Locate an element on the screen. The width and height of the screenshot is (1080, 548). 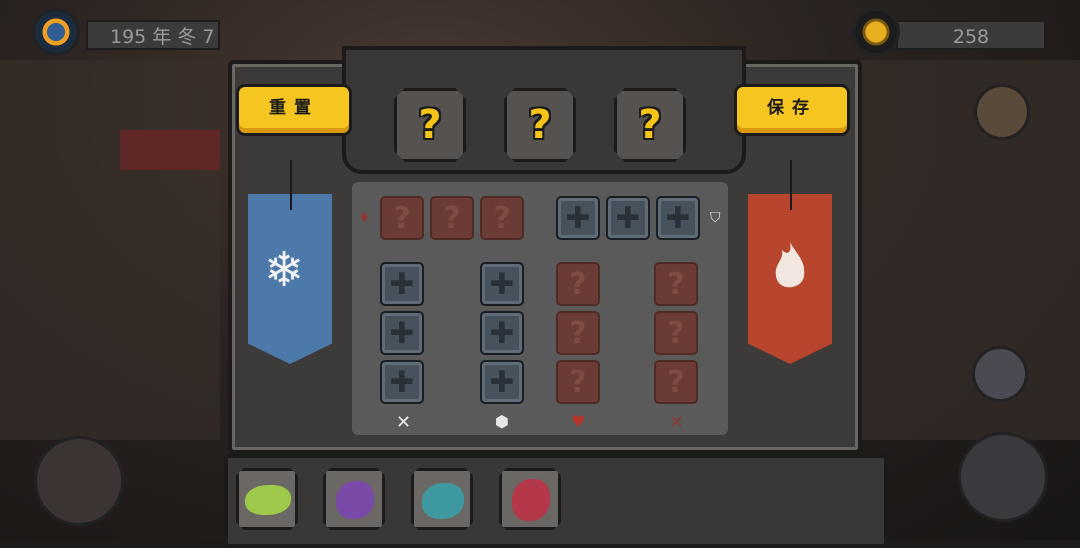
reset-button: 重置 is located at coordinates (294, 110).